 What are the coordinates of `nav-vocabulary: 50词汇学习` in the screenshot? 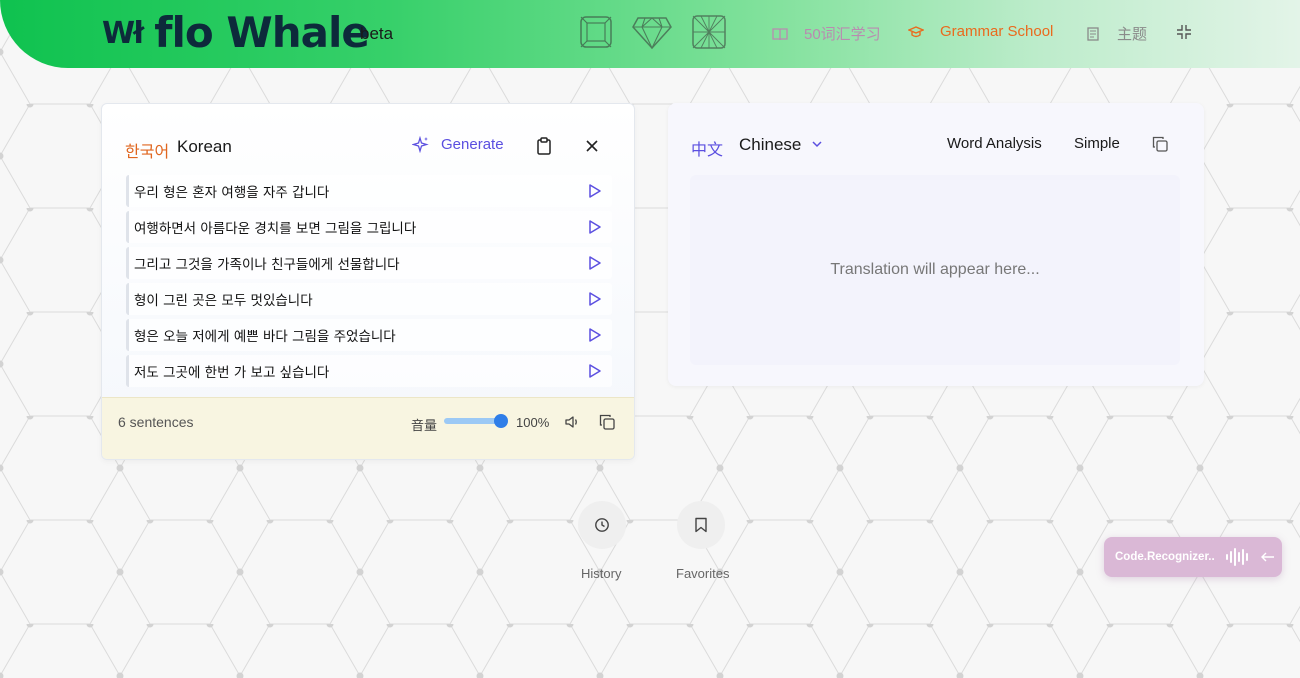 It's located at (826, 33).